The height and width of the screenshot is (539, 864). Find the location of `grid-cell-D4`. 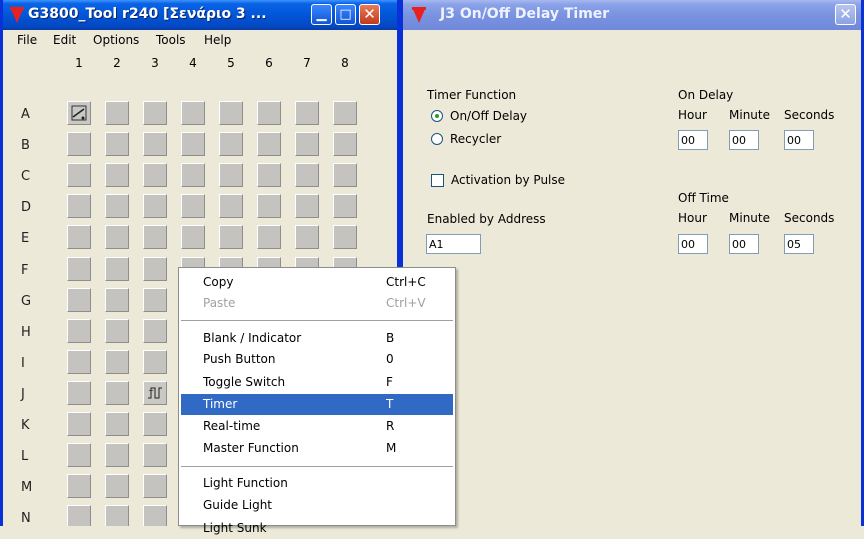

grid-cell-D4 is located at coordinates (193, 206).